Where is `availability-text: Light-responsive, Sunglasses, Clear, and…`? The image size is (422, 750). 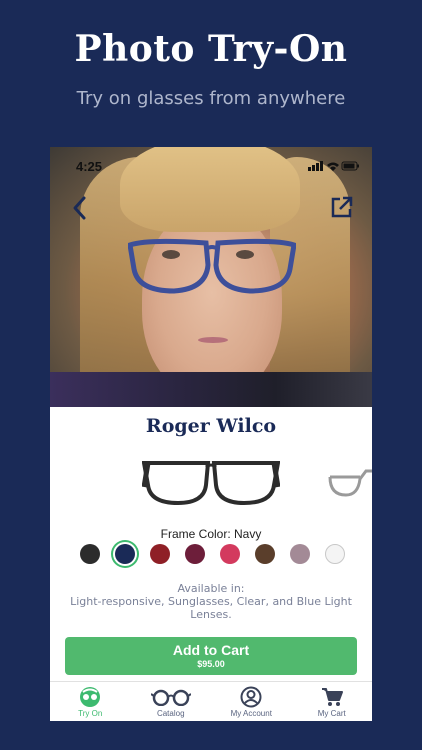 availability-text: Light-responsive, Sunglasses, Clear, and… is located at coordinates (211, 608).